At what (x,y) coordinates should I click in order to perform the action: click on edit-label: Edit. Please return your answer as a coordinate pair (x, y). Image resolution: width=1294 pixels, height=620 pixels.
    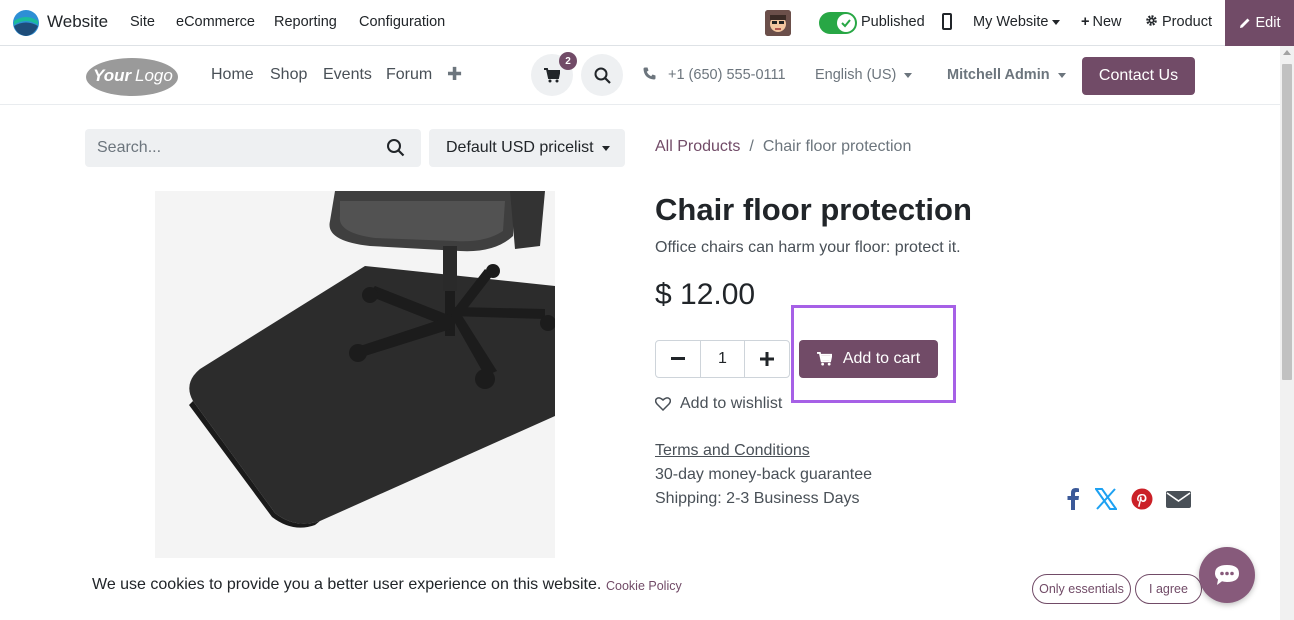
    Looking at the image, I should click on (1268, 23).